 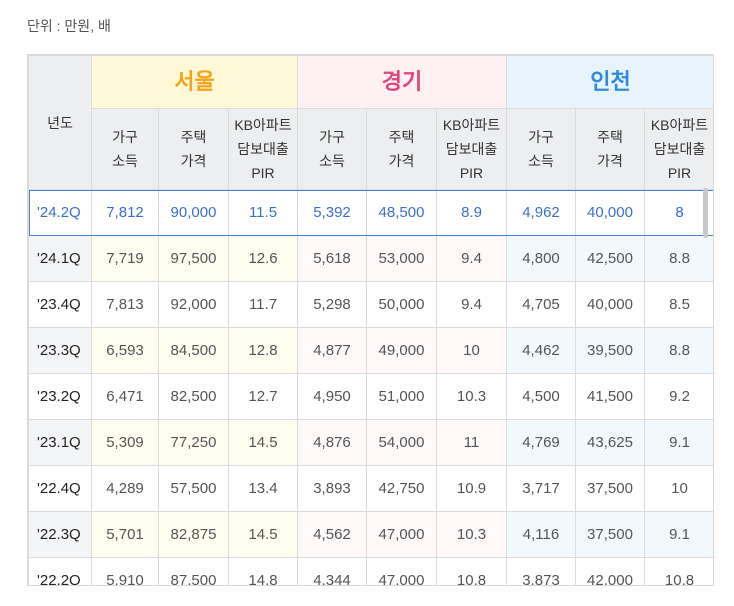 I want to click on value-cell: 10, so click(x=471, y=350).